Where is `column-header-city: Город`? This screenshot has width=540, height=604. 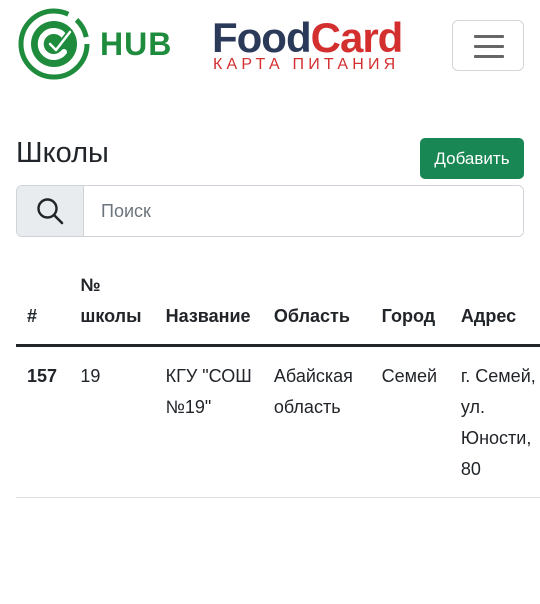 column-header-city: Город is located at coordinates (421, 305).